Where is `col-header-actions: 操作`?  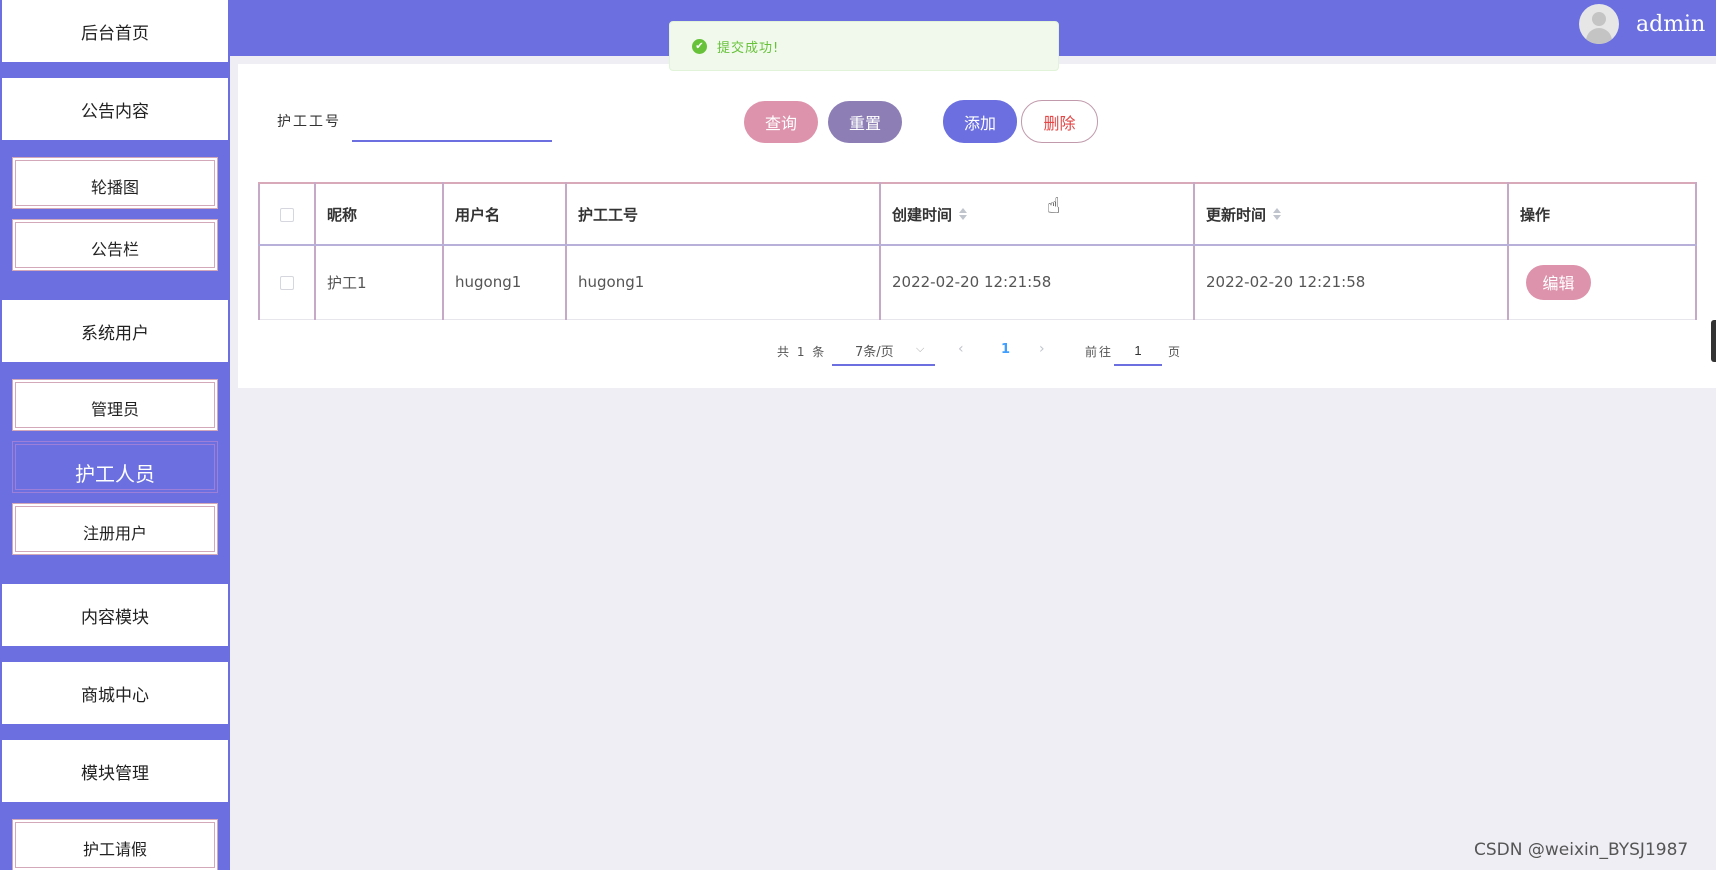
col-header-actions: 操作 is located at coordinates (1602, 214).